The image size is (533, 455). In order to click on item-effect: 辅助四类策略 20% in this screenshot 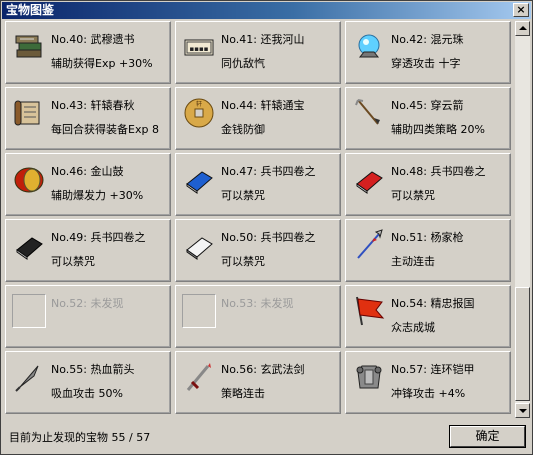, I will do `click(438, 129)`.